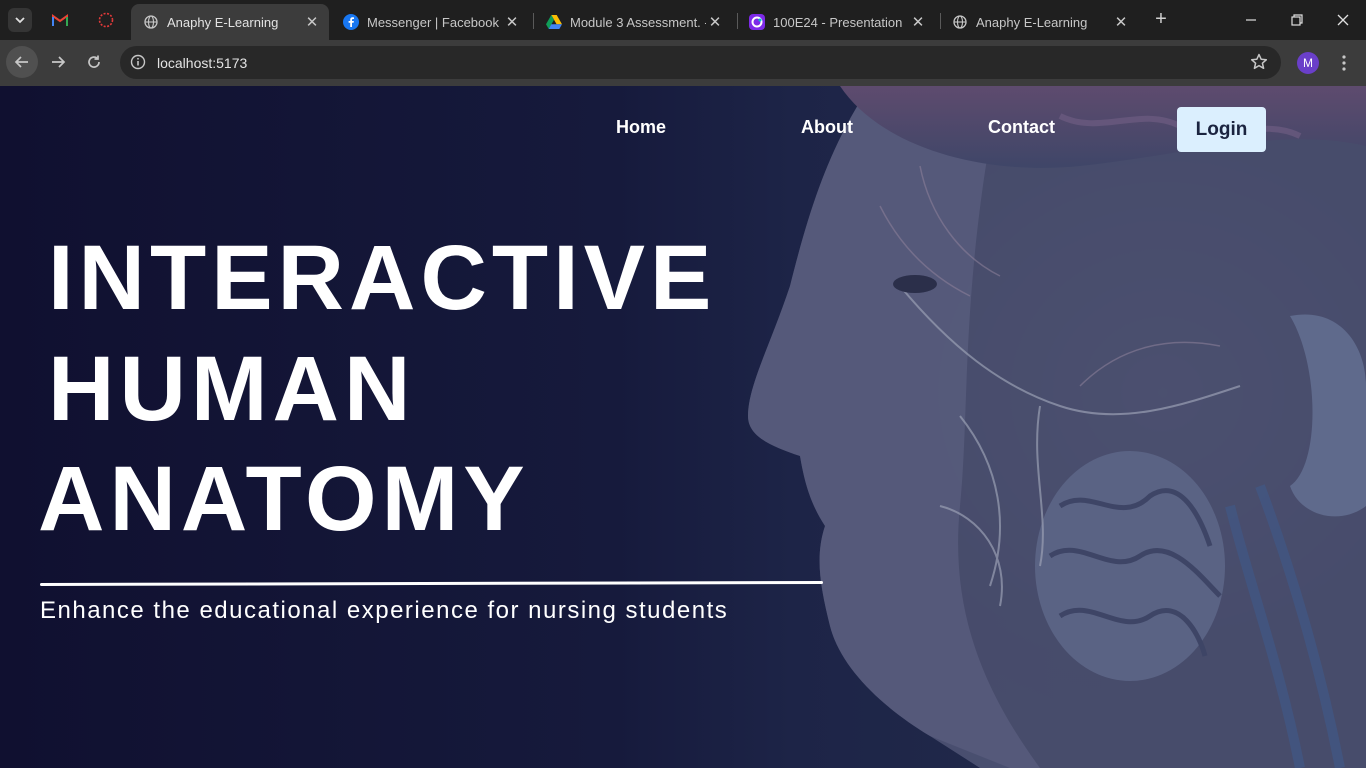  I want to click on browser-toolbar: localhost:5173, so click(683, 63).